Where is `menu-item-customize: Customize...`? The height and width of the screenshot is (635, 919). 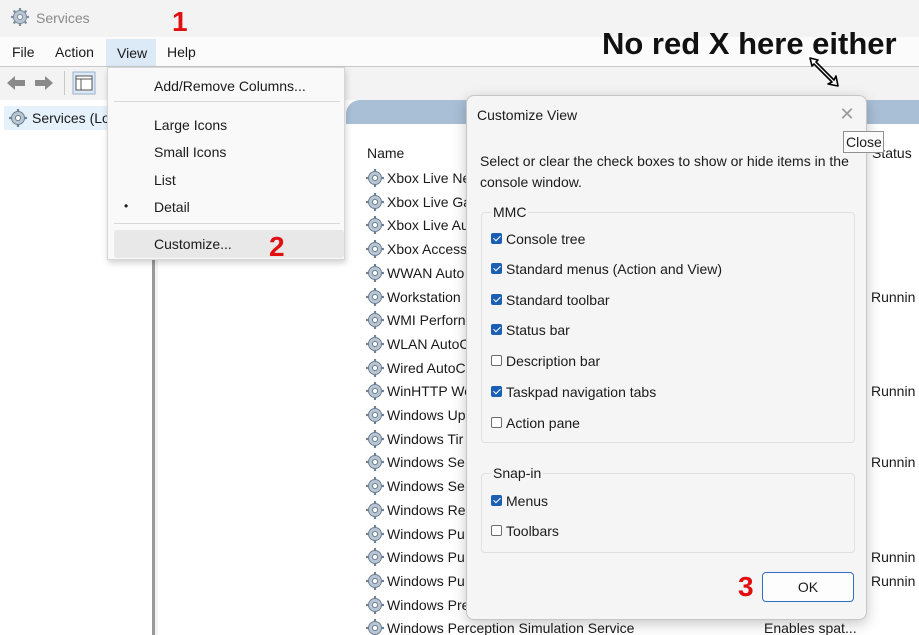
menu-item-customize: Customize... is located at coordinates (229, 244).